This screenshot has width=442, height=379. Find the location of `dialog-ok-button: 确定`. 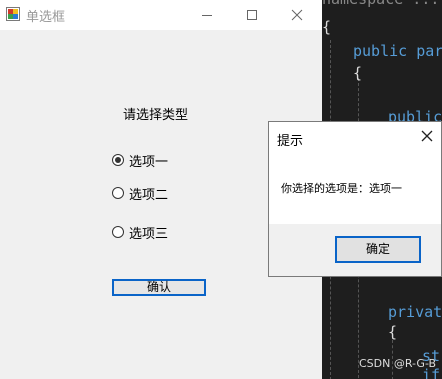

dialog-ok-button: 确定 is located at coordinates (378, 249).